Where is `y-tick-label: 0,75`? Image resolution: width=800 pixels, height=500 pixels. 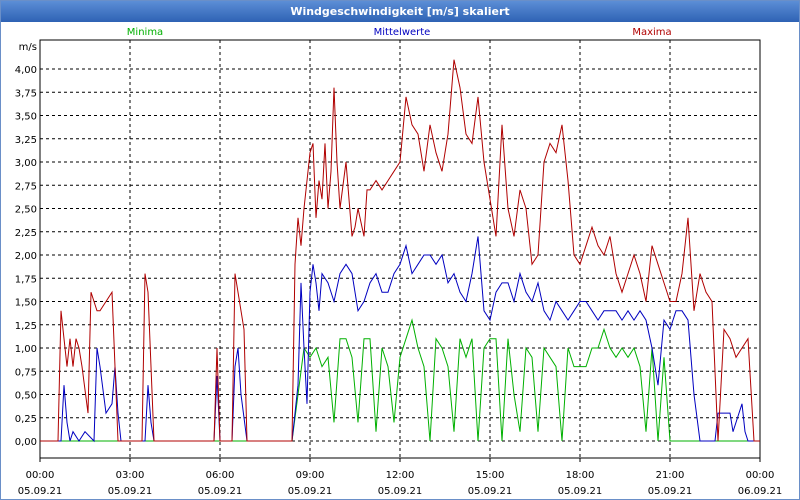
y-tick-label: 0,75 is located at coordinates (26, 372).